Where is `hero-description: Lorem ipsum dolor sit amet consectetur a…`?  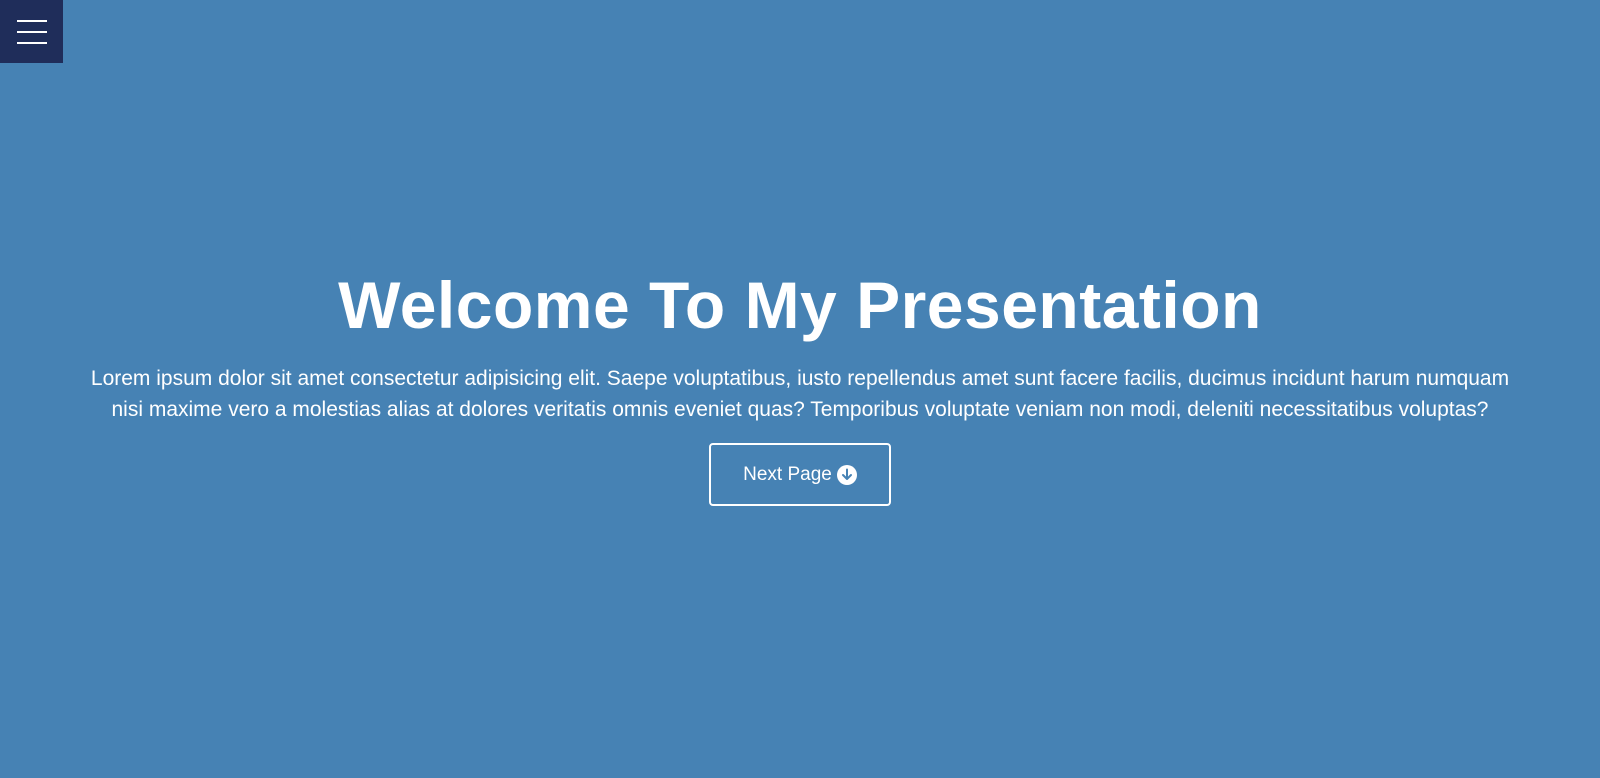
hero-description: Lorem ipsum dolor sit amet consectetur a… is located at coordinates (800, 394).